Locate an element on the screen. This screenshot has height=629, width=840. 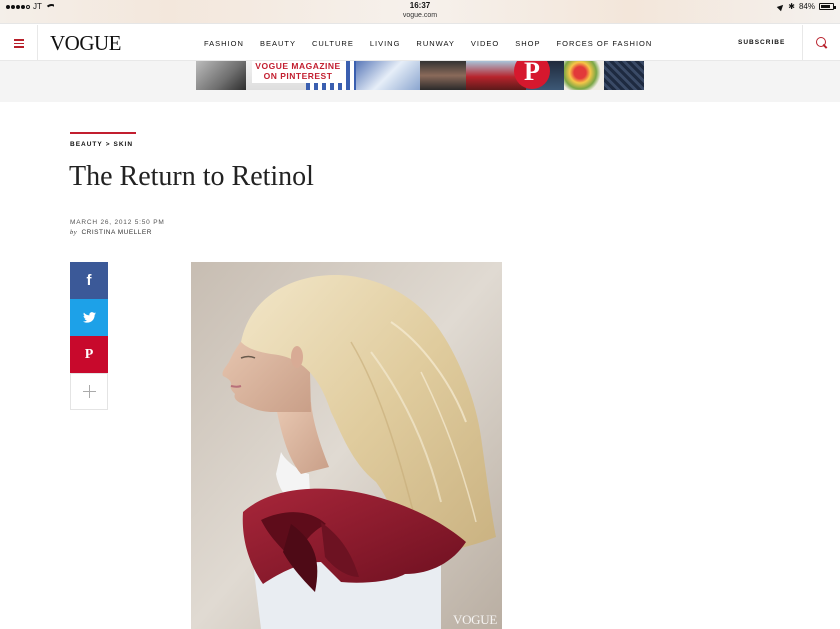
share-facebook-button: f is located at coordinates (89, 280).